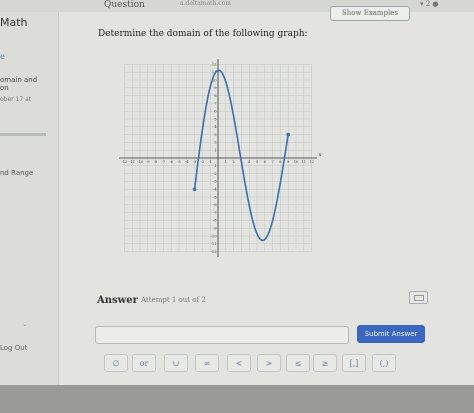  I want to click on x-tick-label: -9, so click(148, 162).